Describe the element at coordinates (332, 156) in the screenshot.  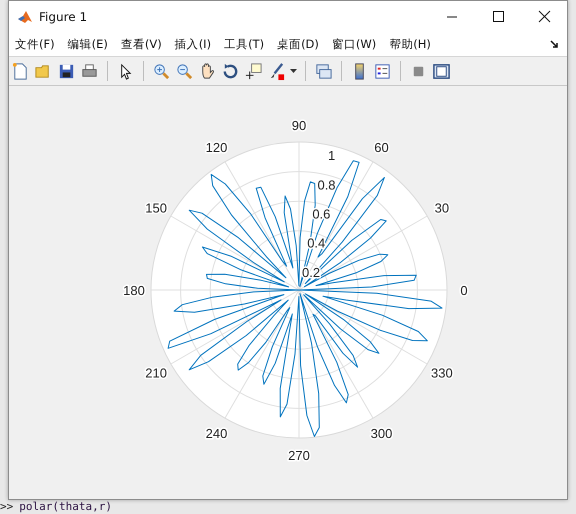
I see `radius-label: 1` at that location.